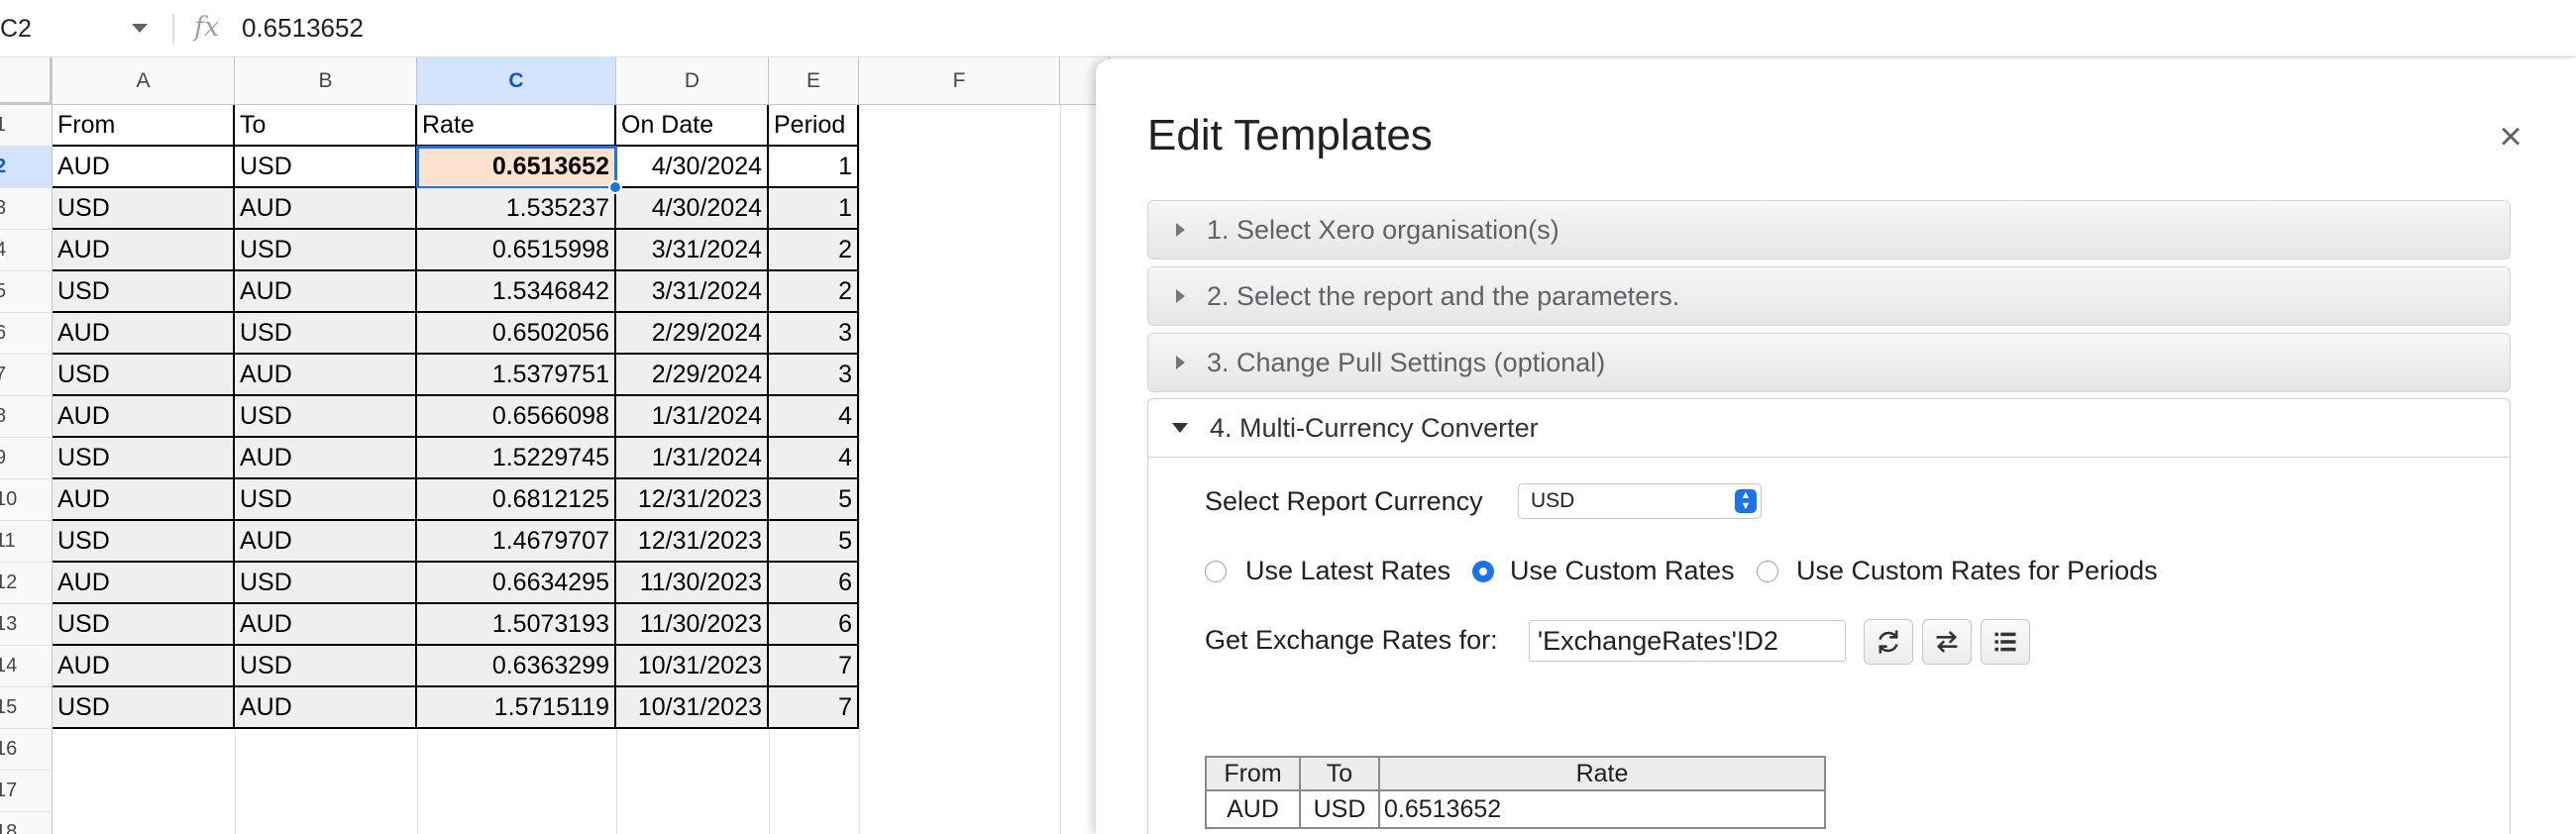 The image size is (2576, 834). I want to click on report-currency-select: USD ▲ ▼, so click(1640, 501).